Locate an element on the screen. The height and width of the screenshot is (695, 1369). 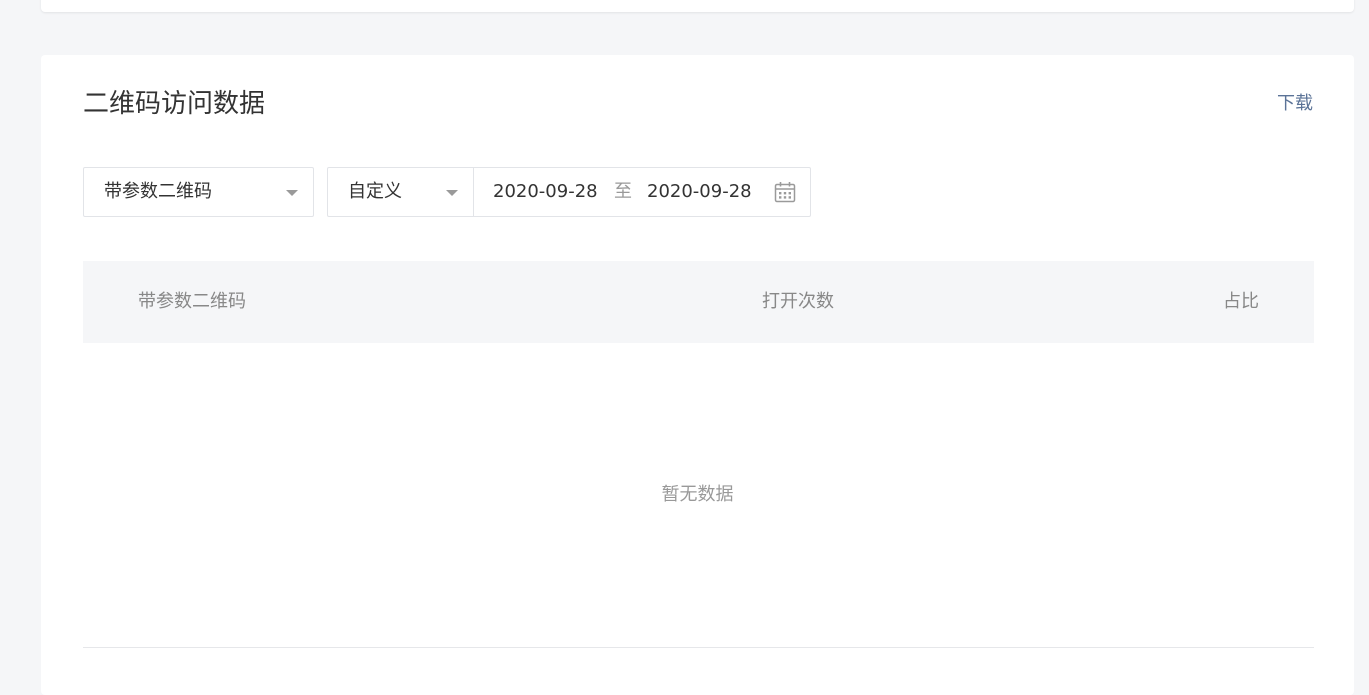
column-header-ratio: 占比 is located at coordinates (1241, 301).